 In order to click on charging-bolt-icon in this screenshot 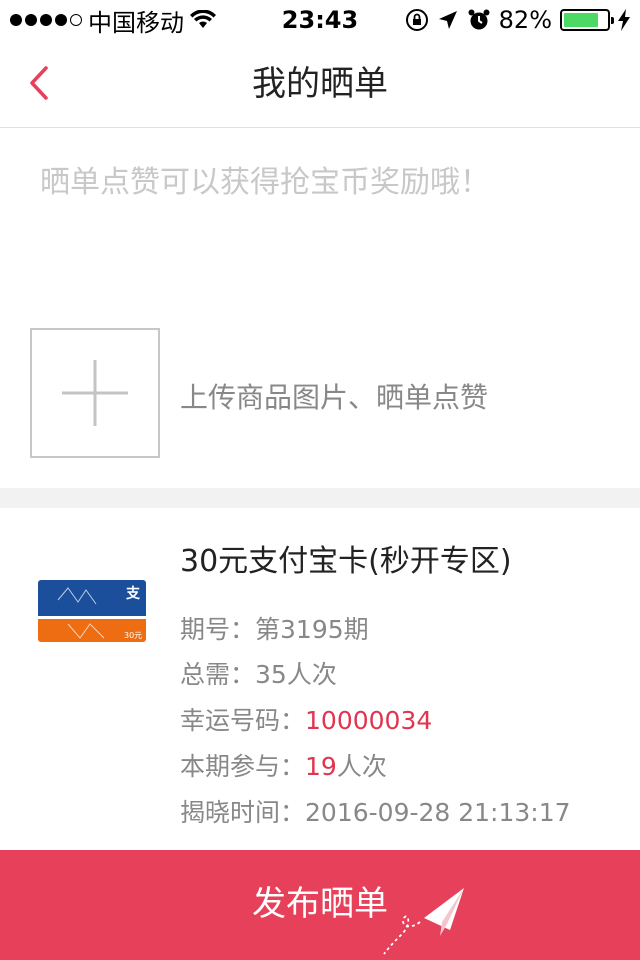, I will do `click(624, 20)`.